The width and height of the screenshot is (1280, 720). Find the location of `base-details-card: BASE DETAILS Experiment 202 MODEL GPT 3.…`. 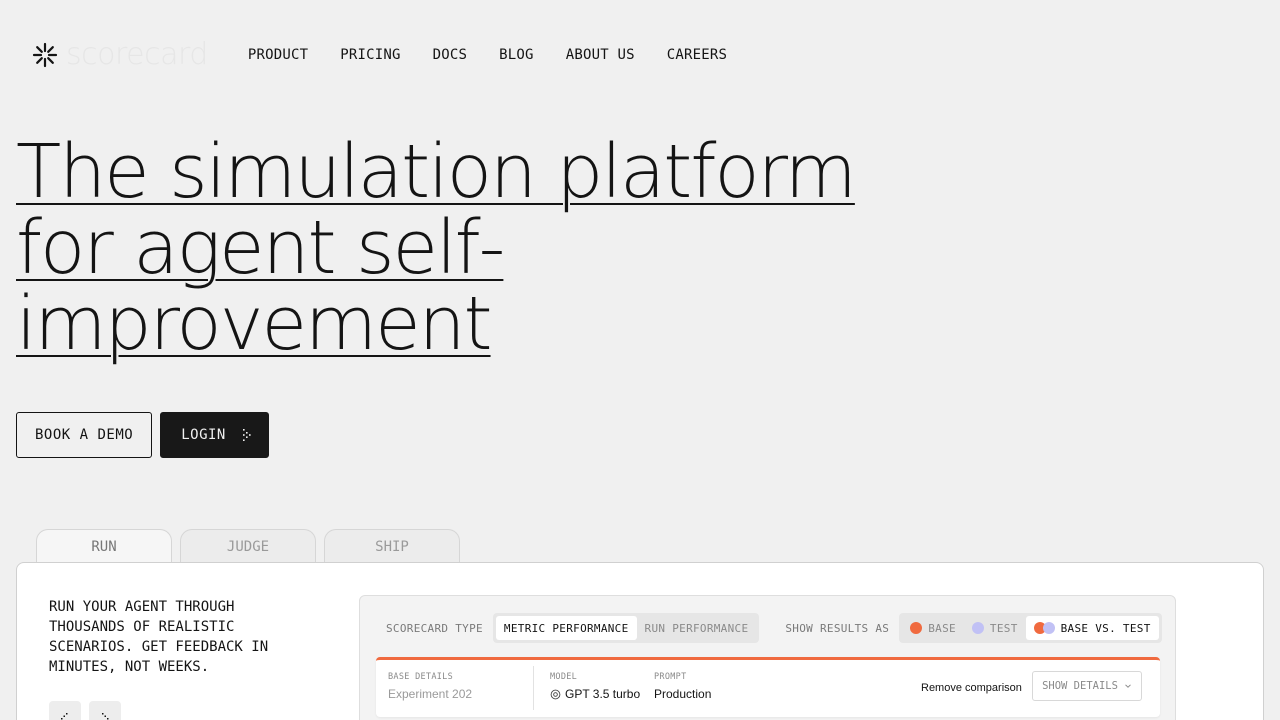

base-details-card: BASE DETAILS Experiment 202 MODEL GPT 3.… is located at coordinates (768, 687).